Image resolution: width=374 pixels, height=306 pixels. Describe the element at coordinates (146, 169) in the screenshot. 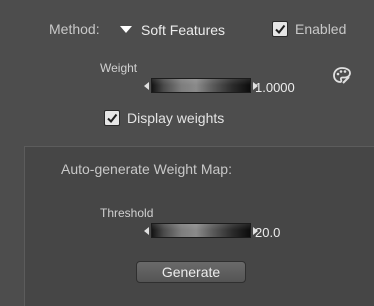

I see `auto-generate-title: Auto-generate Weight Map:` at that location.